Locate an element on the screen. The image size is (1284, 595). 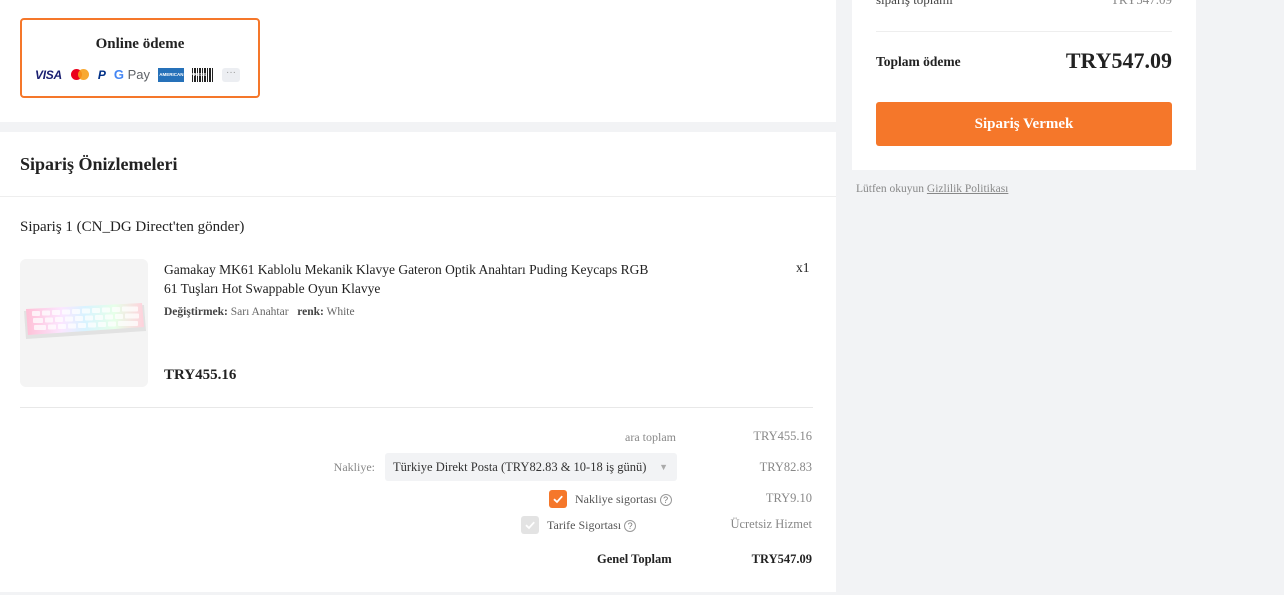
google-pay-icon: G Pay is located at coordinates (132, 74).